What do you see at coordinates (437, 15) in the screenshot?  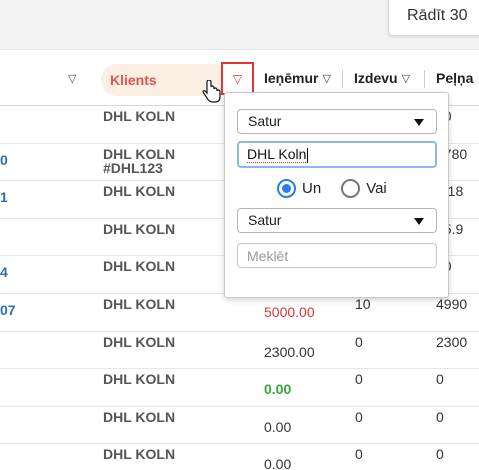 I see `page-size-label: Rādīt 30` at bounding box center [437, 15].